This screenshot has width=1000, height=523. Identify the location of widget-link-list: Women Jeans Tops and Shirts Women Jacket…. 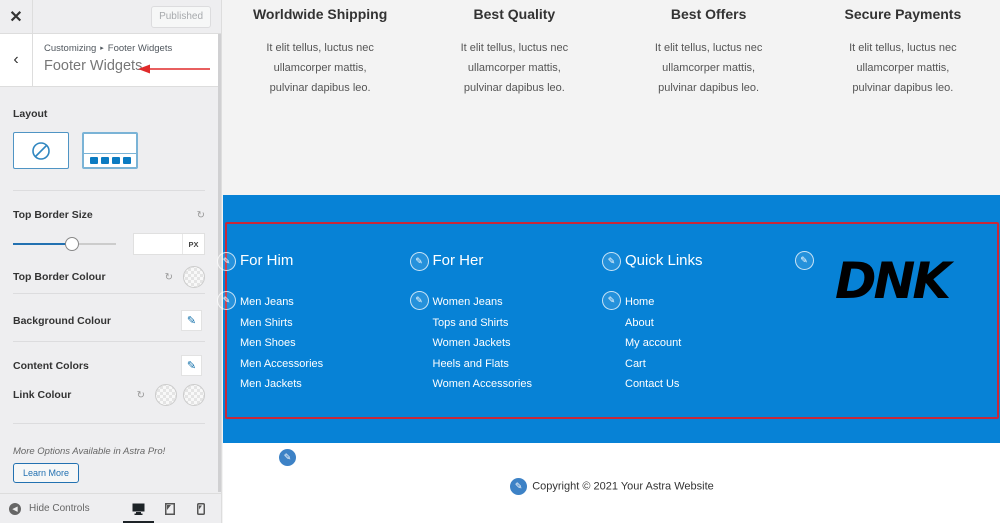
(523, 343).